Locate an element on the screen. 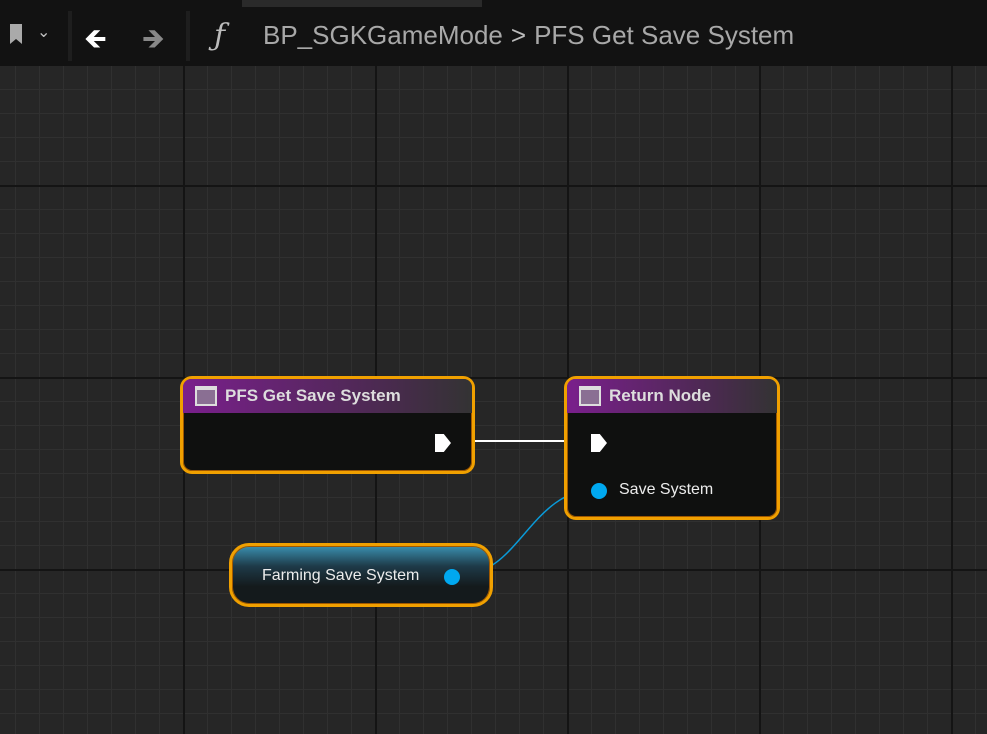 This screenshot has width=987, height=734. breadcrumb: BP_SGKGameMode > PFS Get Save System is located at coordinates (528, 35).